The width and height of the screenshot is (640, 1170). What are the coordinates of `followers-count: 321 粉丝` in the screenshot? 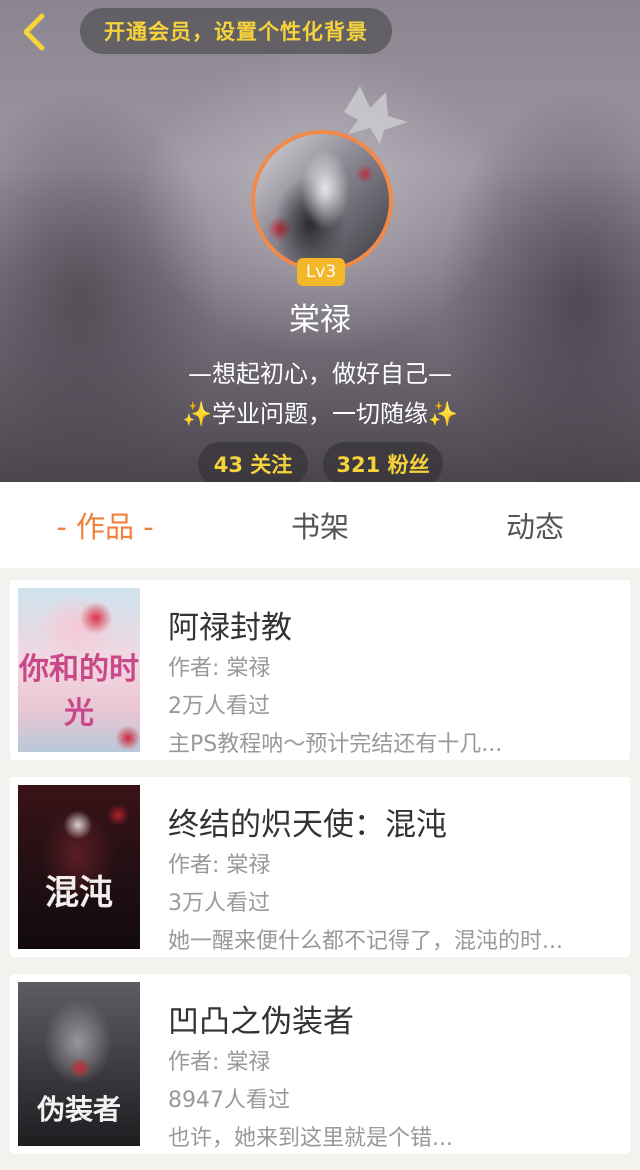 It's located at (383, 462).